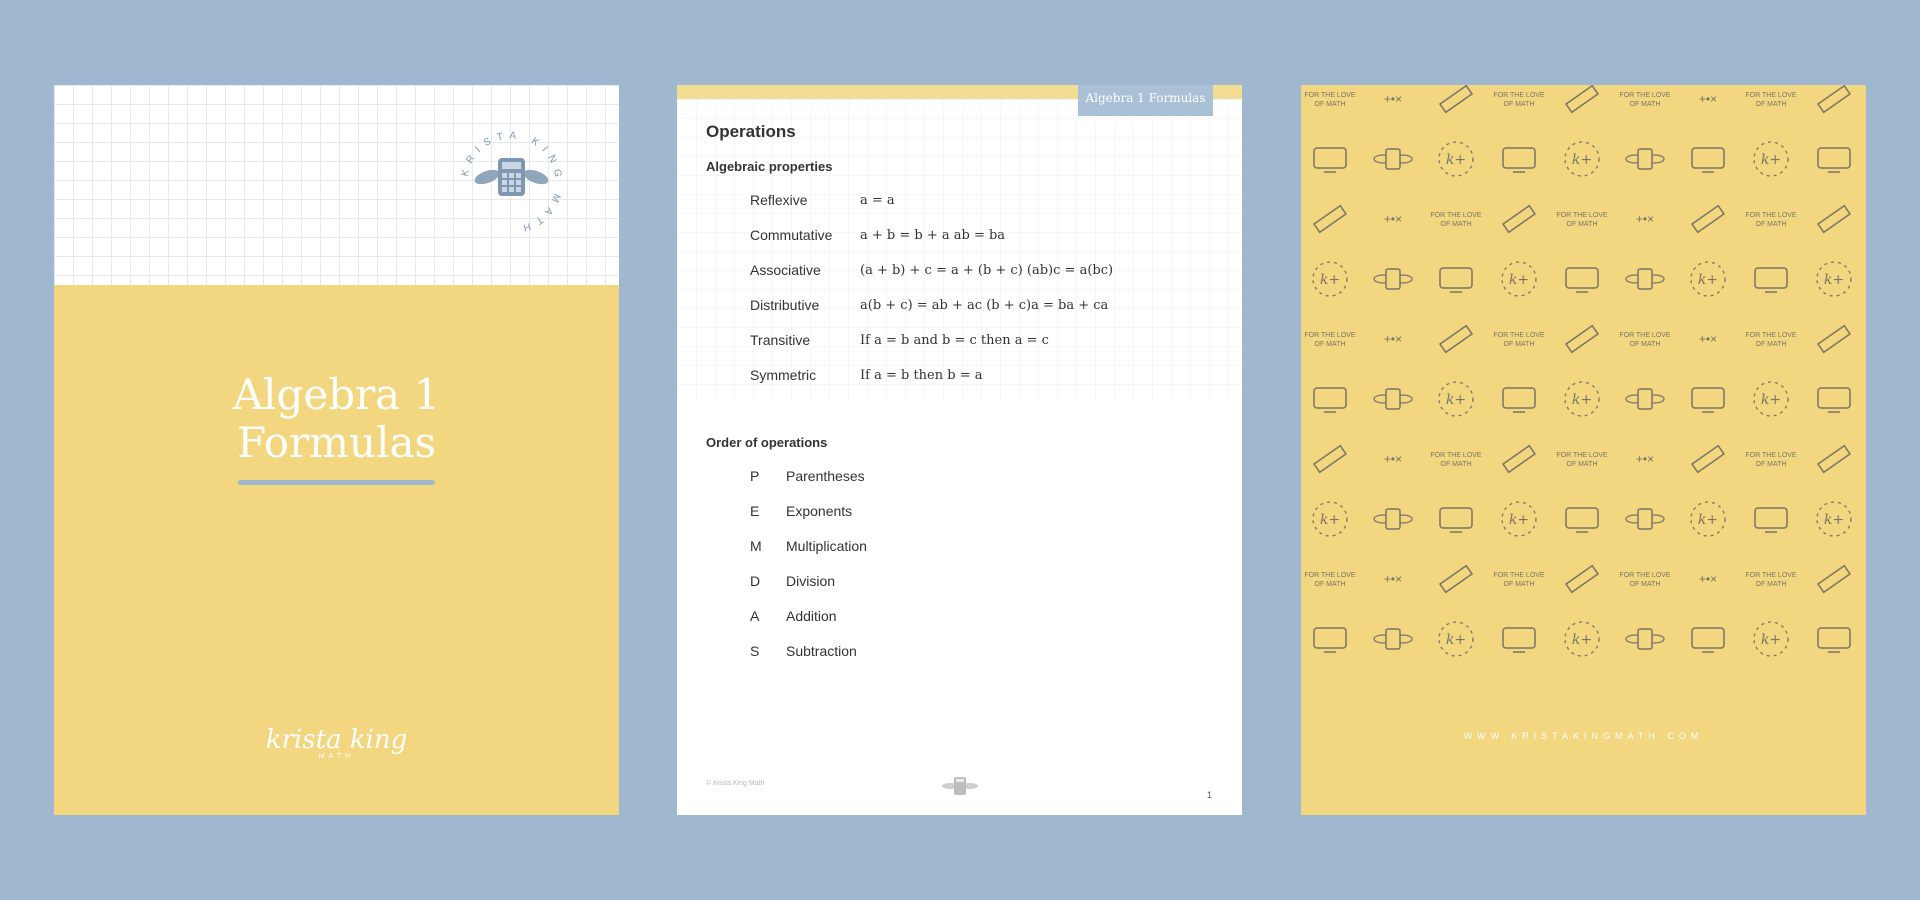 Image resolution: width=1920 pixels, height=900 pixels. What do you see at coordinates (987, 270) in the screenshot?
I see `property-formula: (a + b) + c = a + (b + c) (ab)c = a(bc)` at bounding box center [987, 270].